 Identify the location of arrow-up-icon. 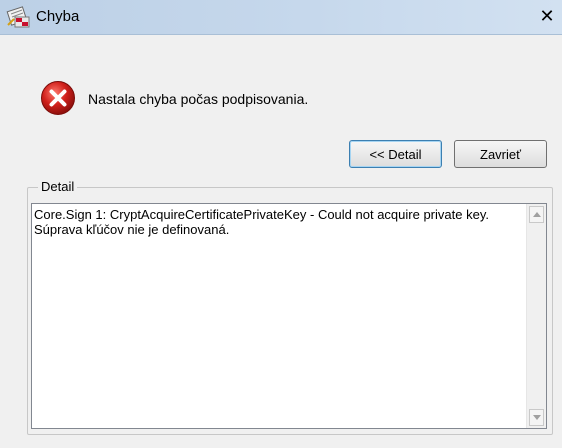
(537, 214).